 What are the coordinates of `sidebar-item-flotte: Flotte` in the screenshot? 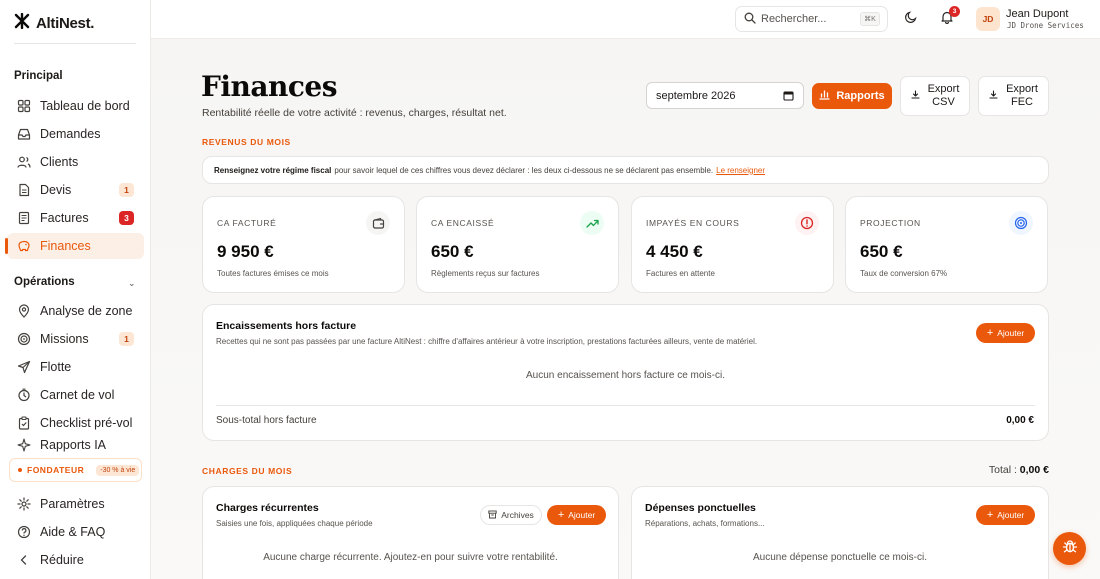 It's located at (75, 367).